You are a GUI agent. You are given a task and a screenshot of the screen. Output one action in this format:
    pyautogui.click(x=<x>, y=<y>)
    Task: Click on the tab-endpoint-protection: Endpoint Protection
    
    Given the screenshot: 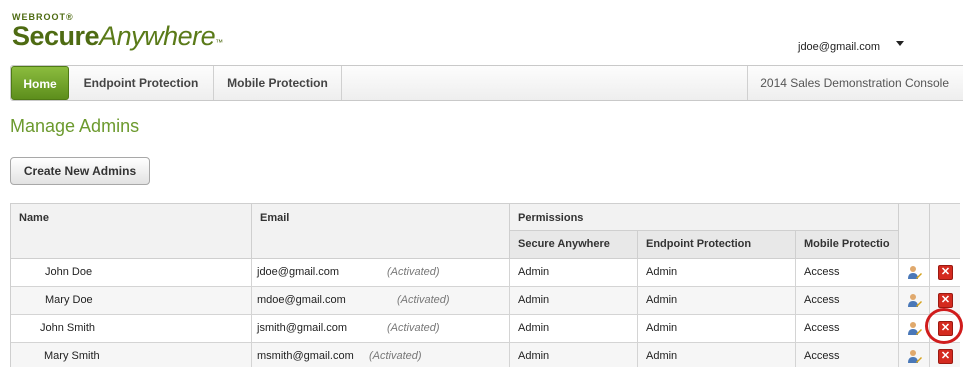 What is the action you would take?
    pyautogui.click(x=141, y=83)
    